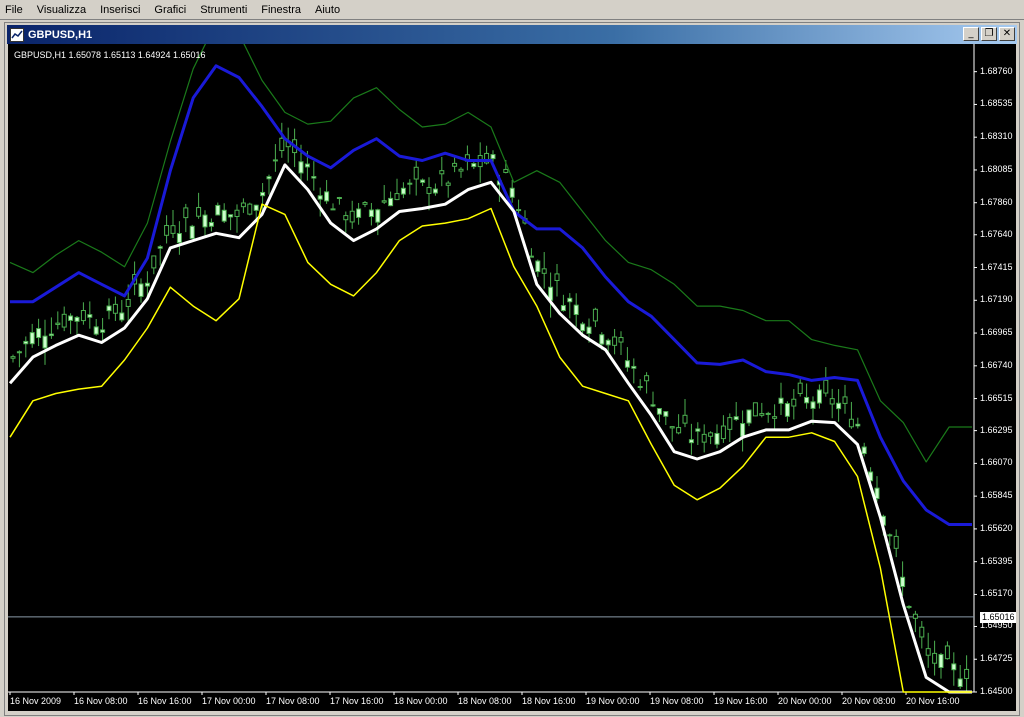  What do you see at coordinates (170, 10) in the screenshot?
I see `menu-grafici: Grafici` at bounding box center [170, 10].